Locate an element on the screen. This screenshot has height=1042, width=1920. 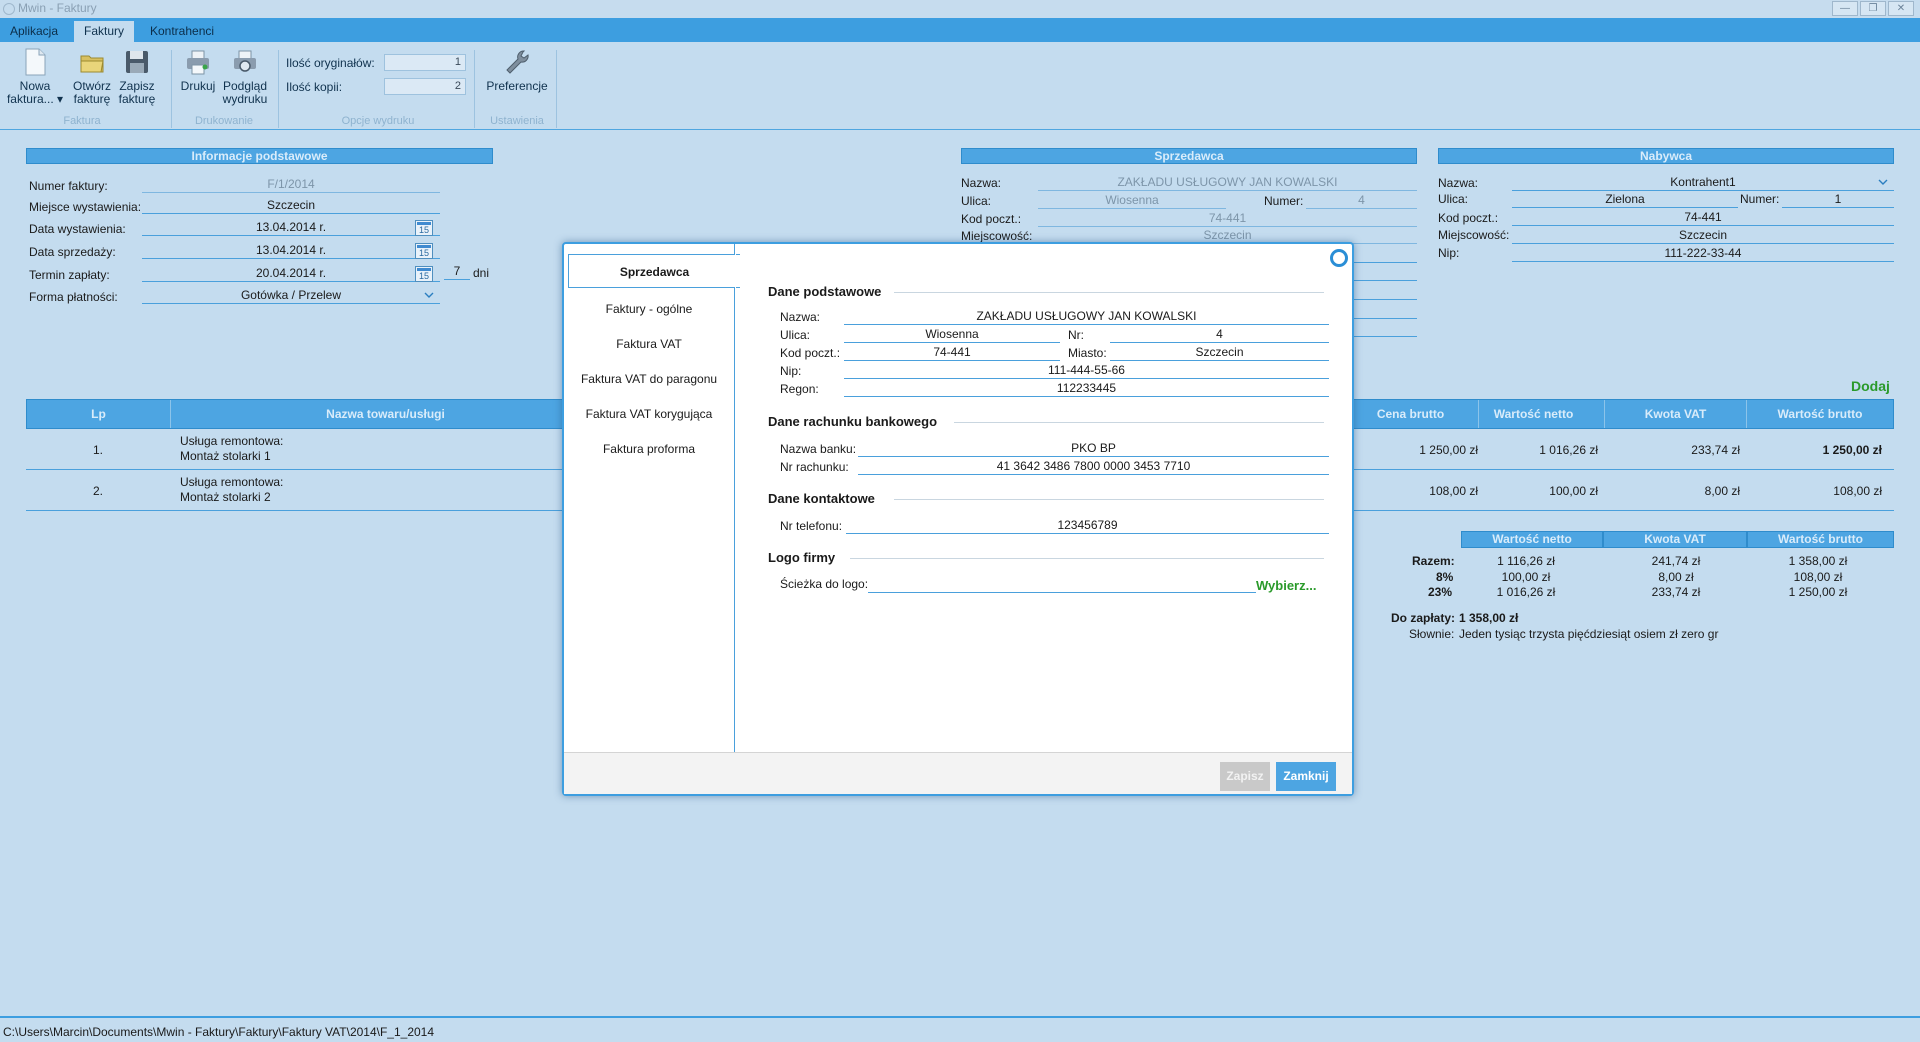
modal-phone-field: 123456789 is located at coordinates (1087, 526).